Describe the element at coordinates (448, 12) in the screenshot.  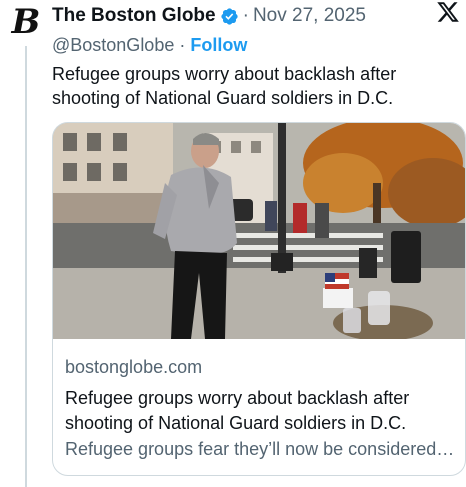
I see `x-logo-icon` at that location.